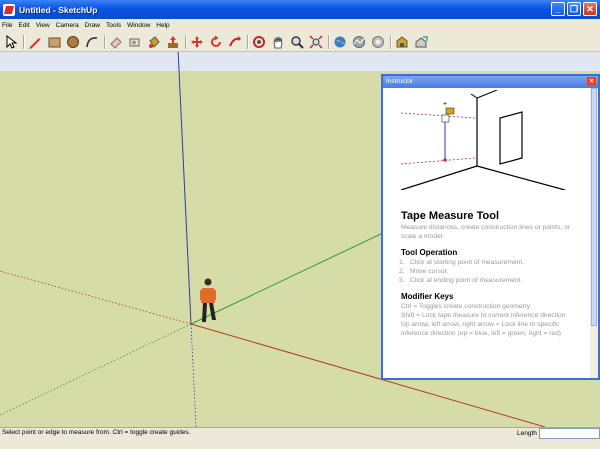  I want to click on warehouse-icon, so click(402, 41).